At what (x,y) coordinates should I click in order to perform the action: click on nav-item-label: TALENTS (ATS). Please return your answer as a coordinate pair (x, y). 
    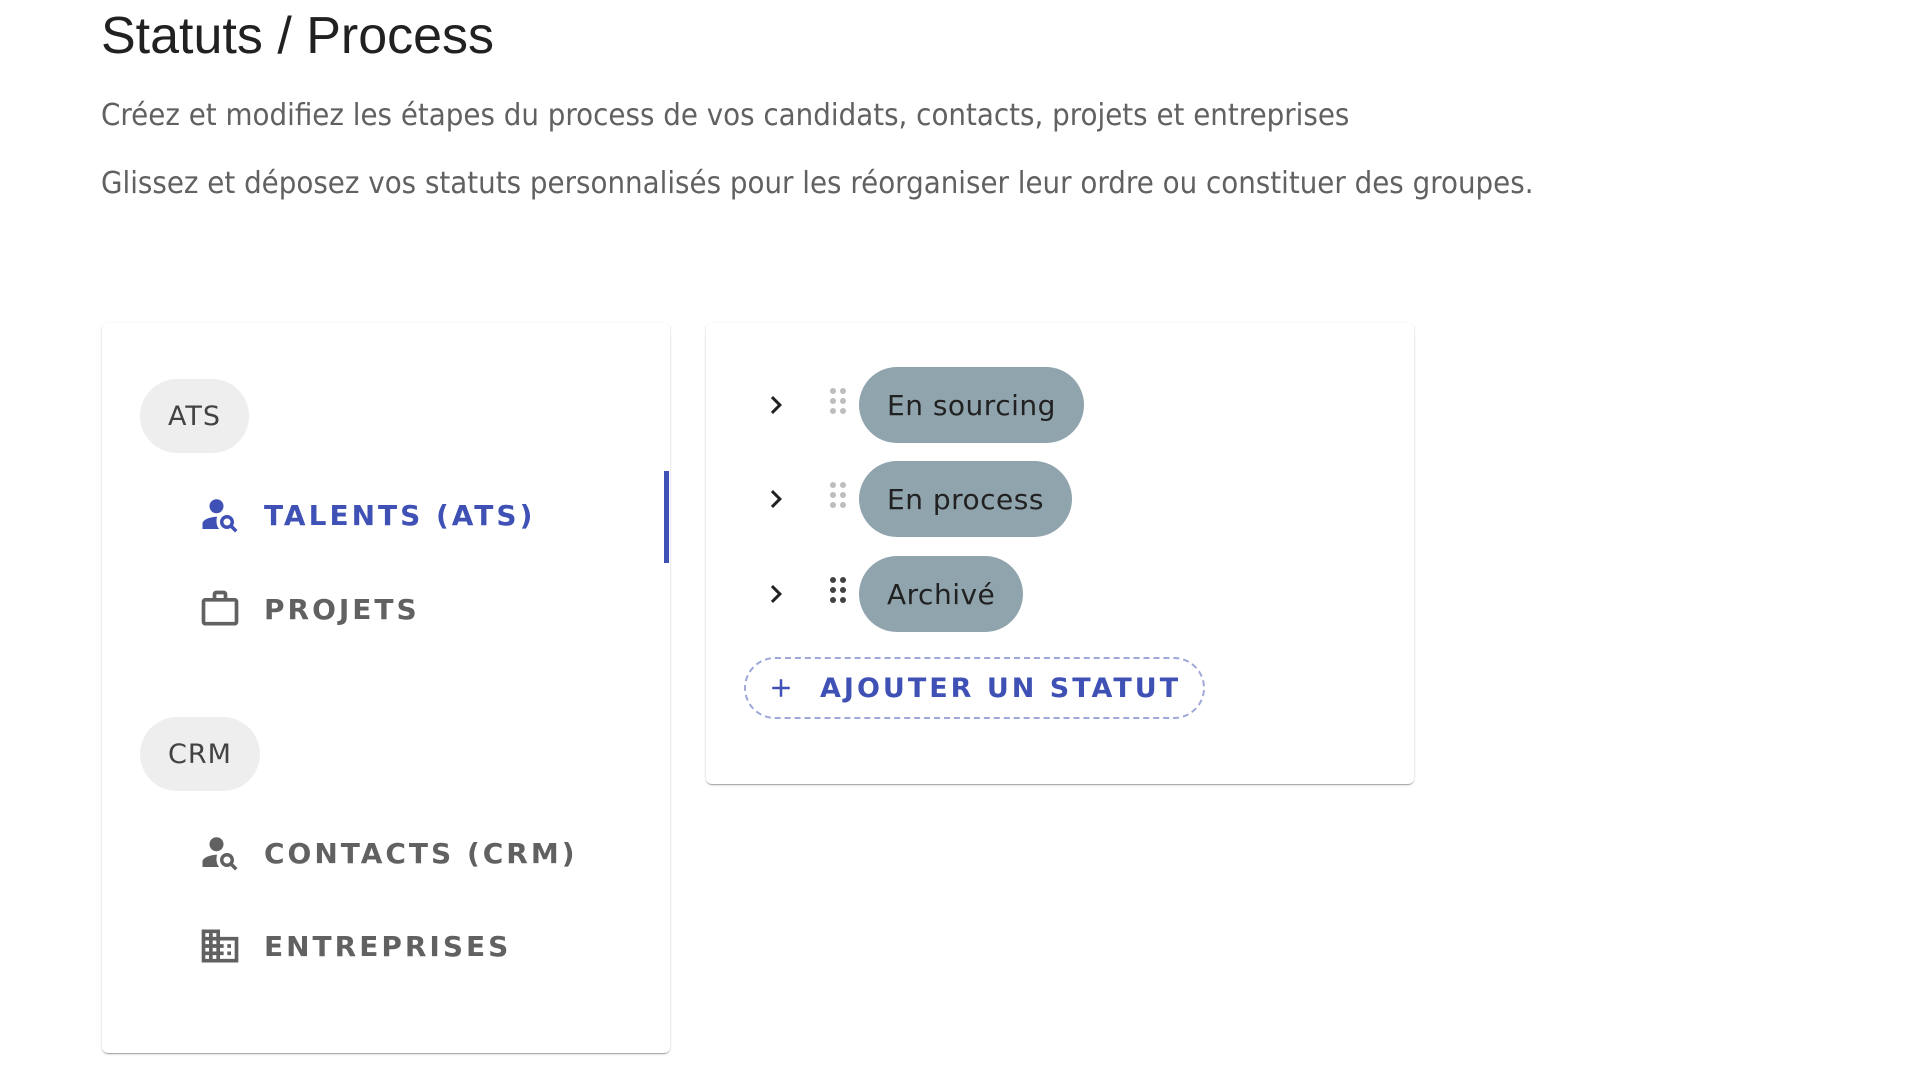
    Looking at the image, I should click on (400, 515).